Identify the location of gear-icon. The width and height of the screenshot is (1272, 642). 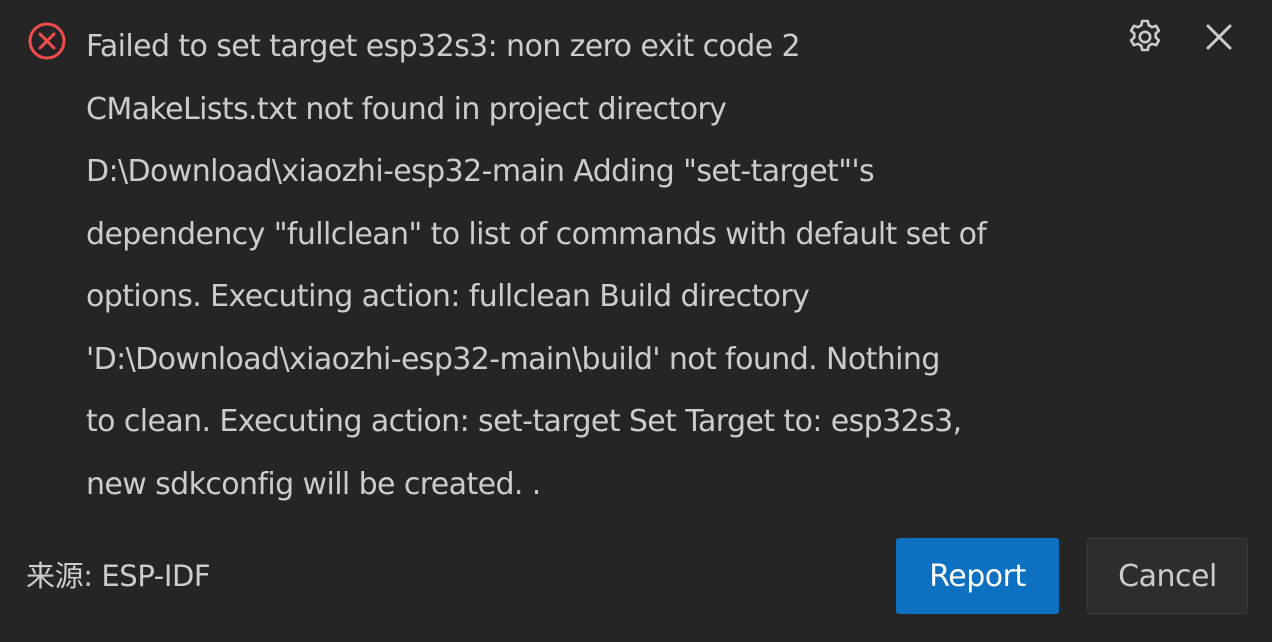
(1145, 39).